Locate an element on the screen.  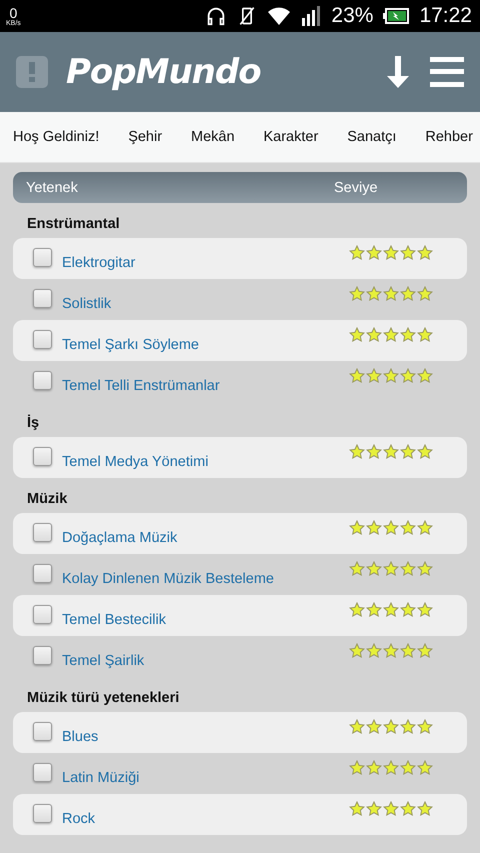
download-icon is located at coordinates (398, 72).